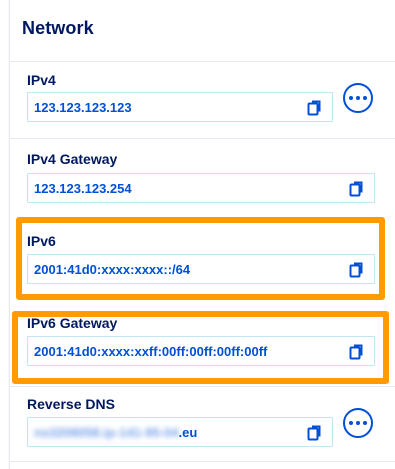 This screenshot has height=469, width=395. I want to click on ipv4-field: 123.123.123.123, so click(180, 107).